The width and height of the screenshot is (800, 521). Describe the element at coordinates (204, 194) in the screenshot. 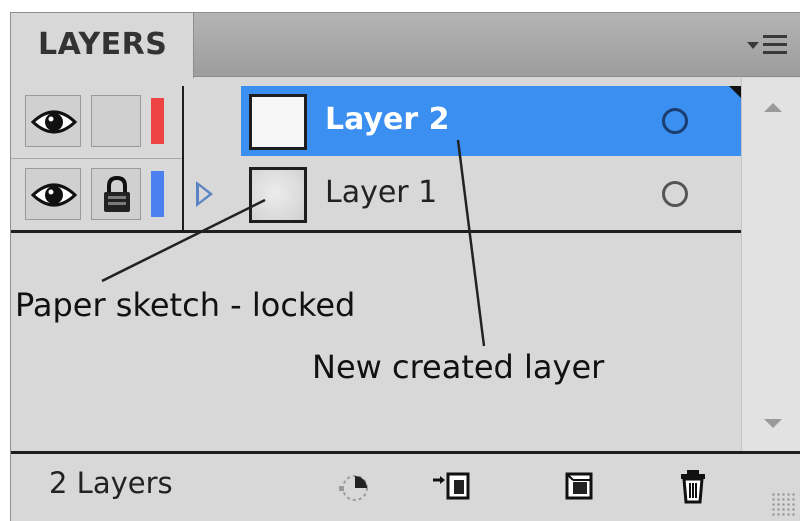

I see `expand-triangle-icon` at that location.